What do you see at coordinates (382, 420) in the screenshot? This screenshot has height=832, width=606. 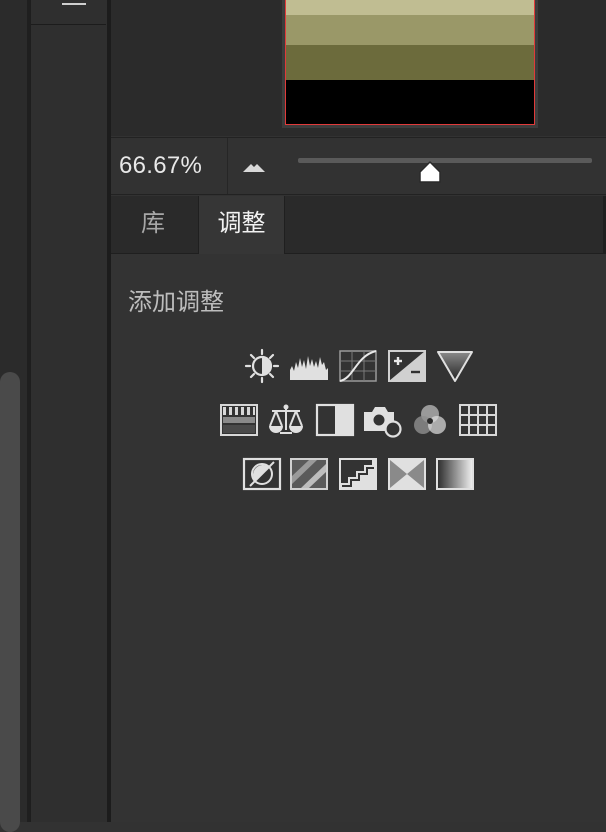 I see `photo-filter-icon` at bounding box center [382, 420].